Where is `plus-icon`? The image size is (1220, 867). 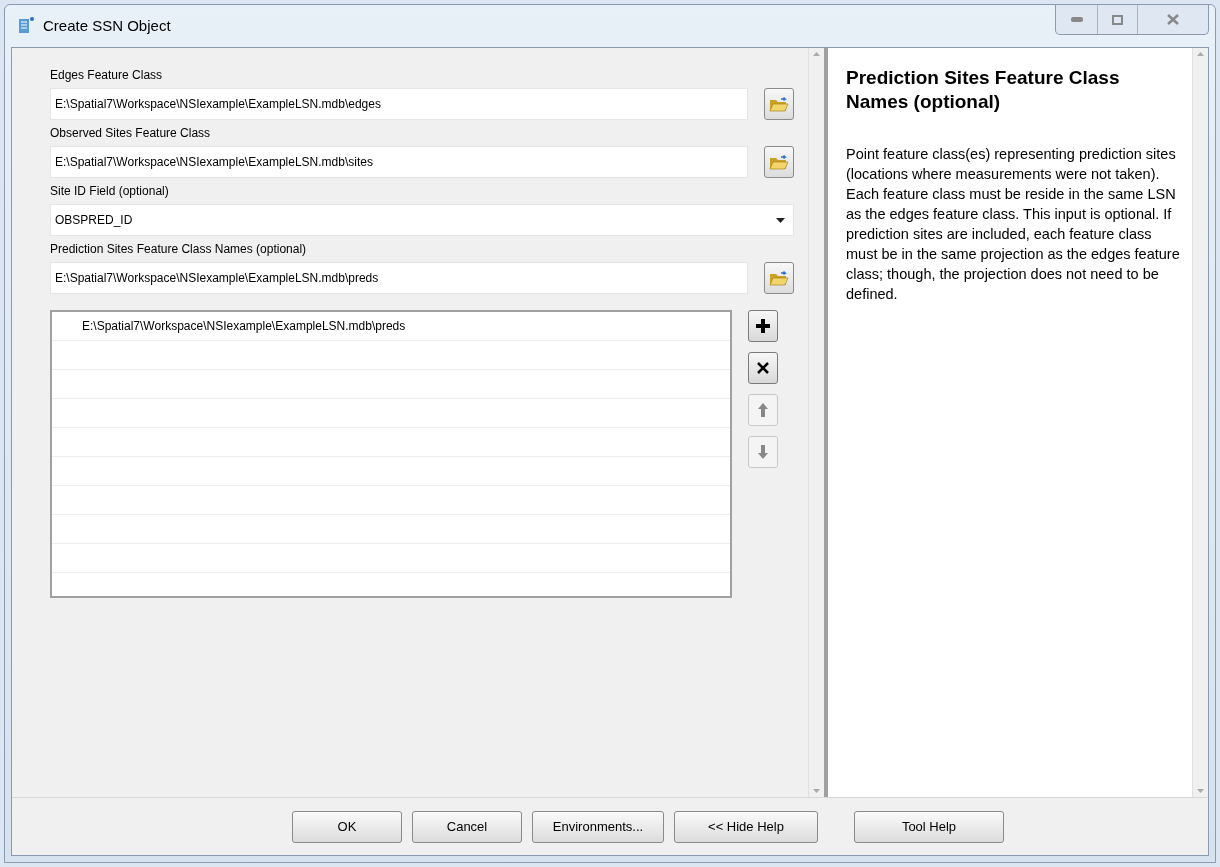 plus-icon is located at coordinates (763, 326).